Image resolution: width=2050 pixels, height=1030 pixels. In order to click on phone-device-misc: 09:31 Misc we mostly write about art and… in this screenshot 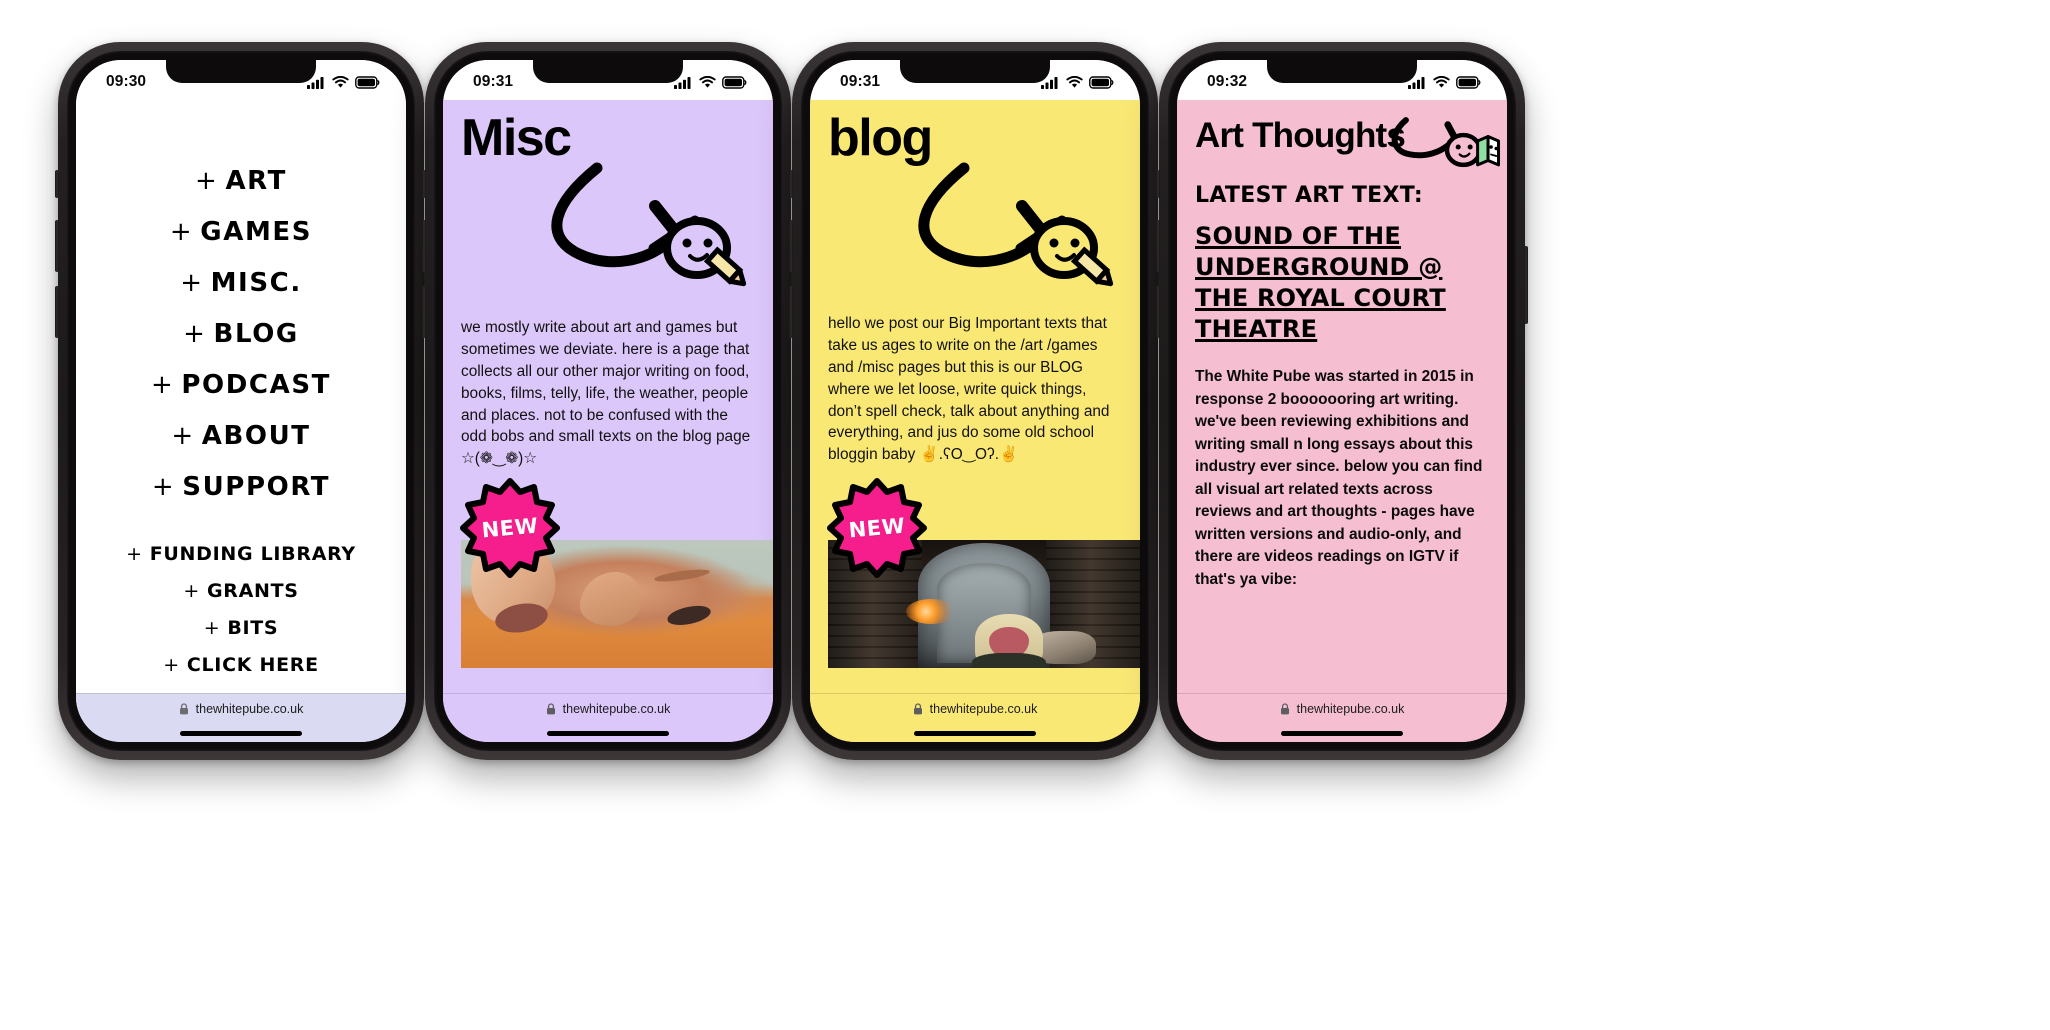, I will do `click(608, 401)`.